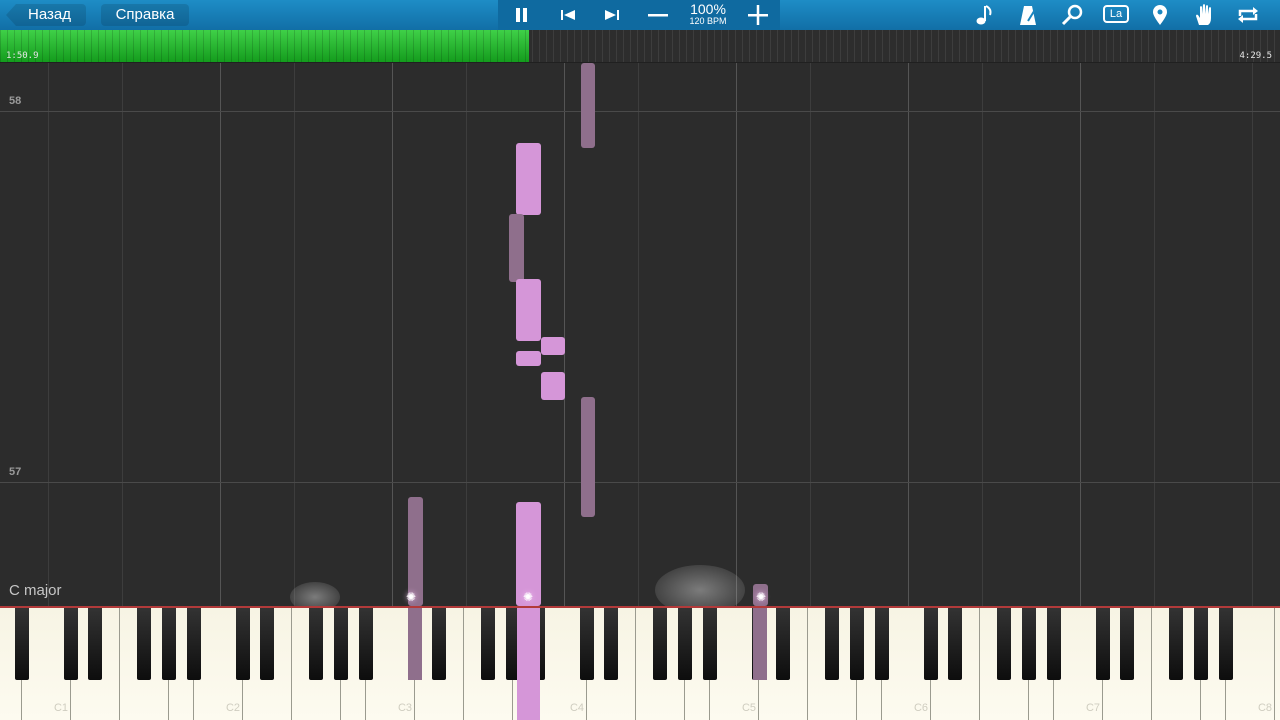 The image size is (1280, 720). What do you see at coordinates (15, 101) in the screenshot?
I see `measure-number: 58` at bounding box center [15, 101].